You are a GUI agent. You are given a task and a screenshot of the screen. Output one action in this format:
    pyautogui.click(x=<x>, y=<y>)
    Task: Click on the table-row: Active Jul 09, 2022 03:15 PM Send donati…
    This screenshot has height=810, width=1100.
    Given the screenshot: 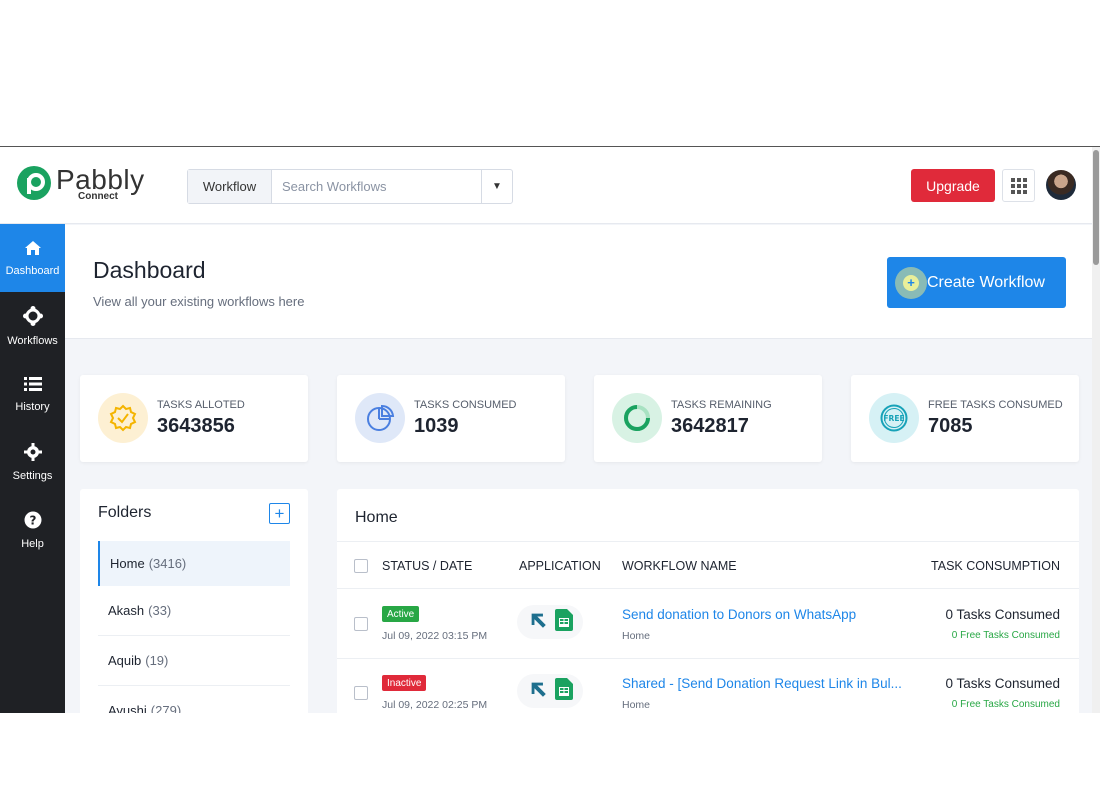 What is the action you would take?
    pyautogui.click(x=708, y=624)
    